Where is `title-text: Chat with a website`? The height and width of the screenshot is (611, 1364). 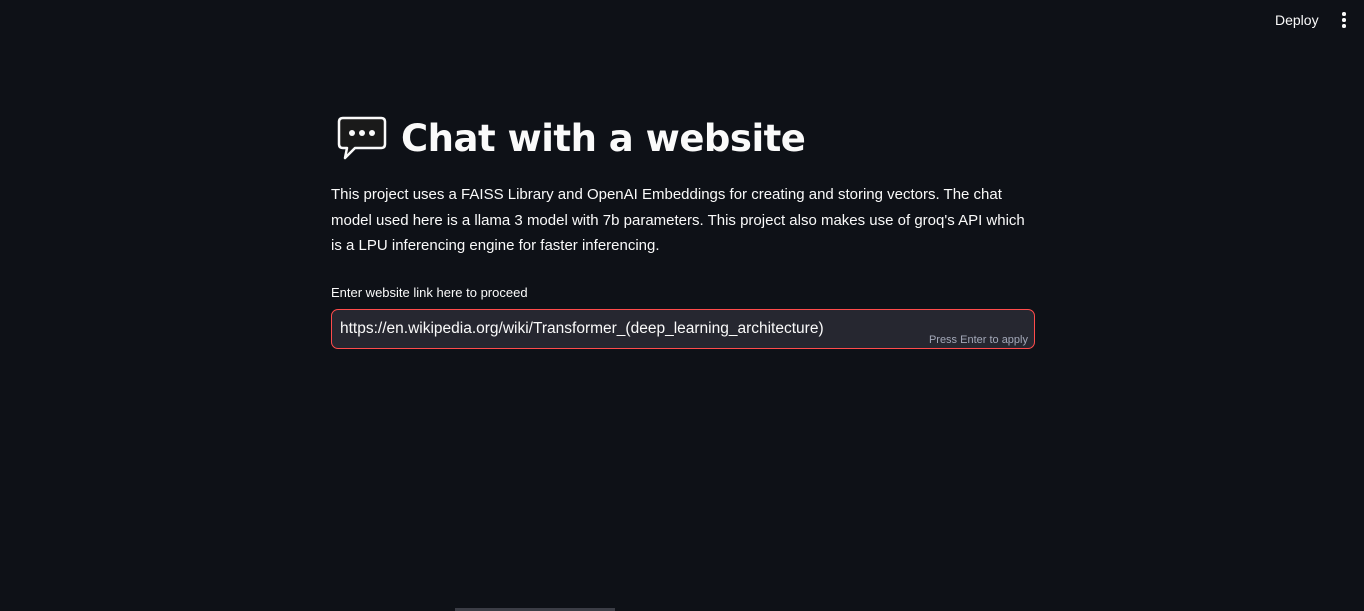
title-text: Chat with a website is located at coordinates (603, 138).